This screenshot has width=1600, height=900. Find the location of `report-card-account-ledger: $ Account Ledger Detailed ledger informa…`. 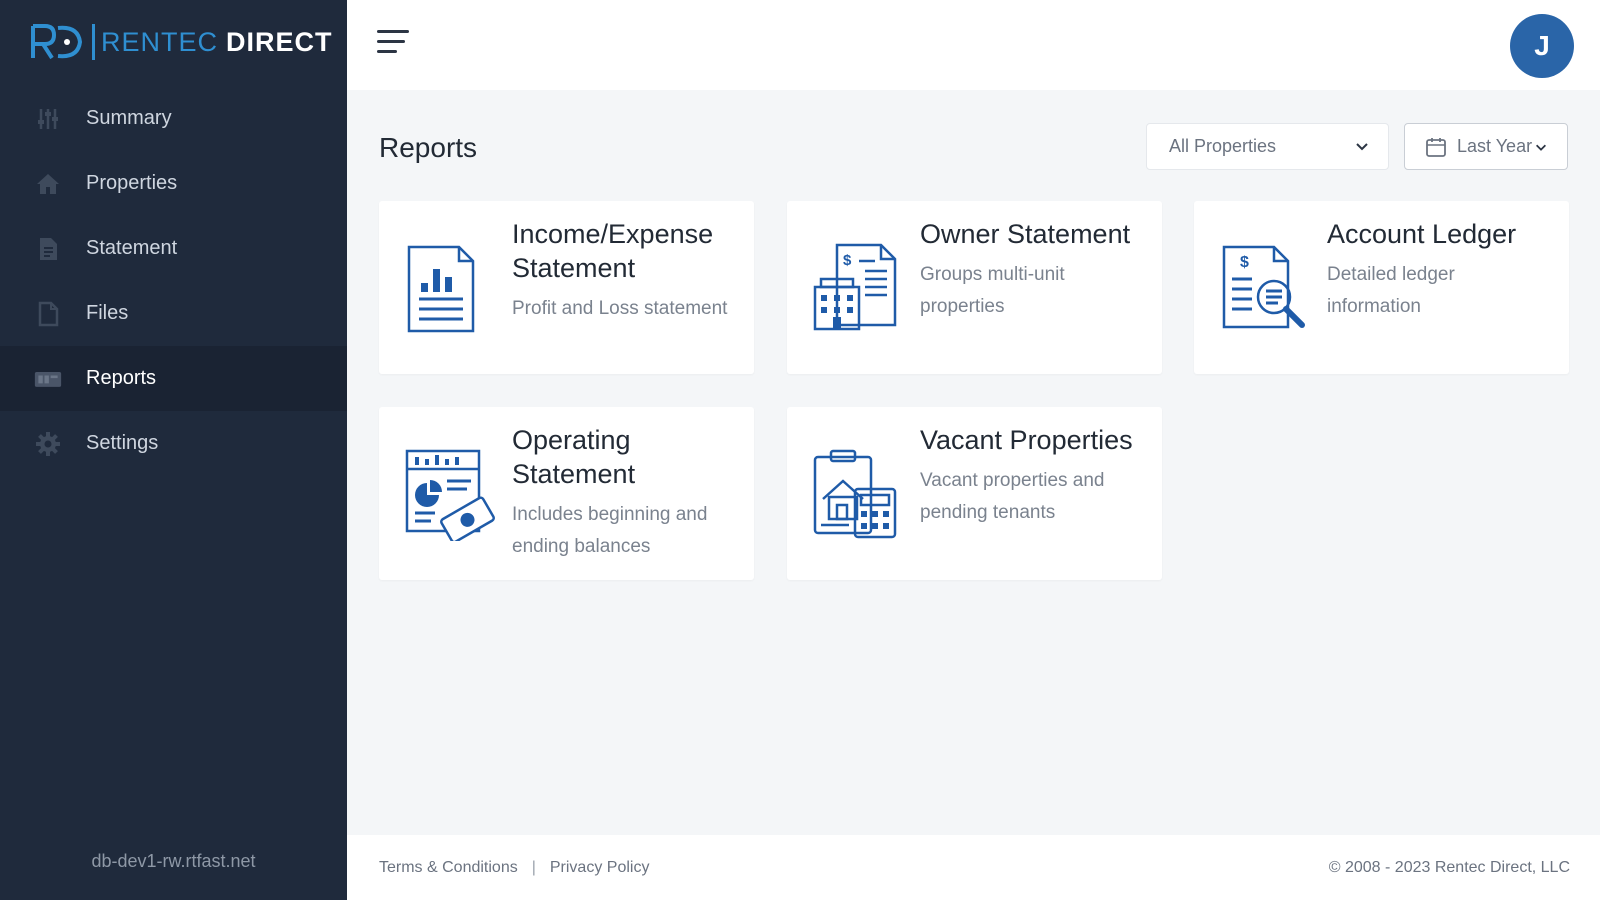

report-card-account-ledger: $ Account Ledger Detailed ledger informa… is located at coordinates (1381, 287).